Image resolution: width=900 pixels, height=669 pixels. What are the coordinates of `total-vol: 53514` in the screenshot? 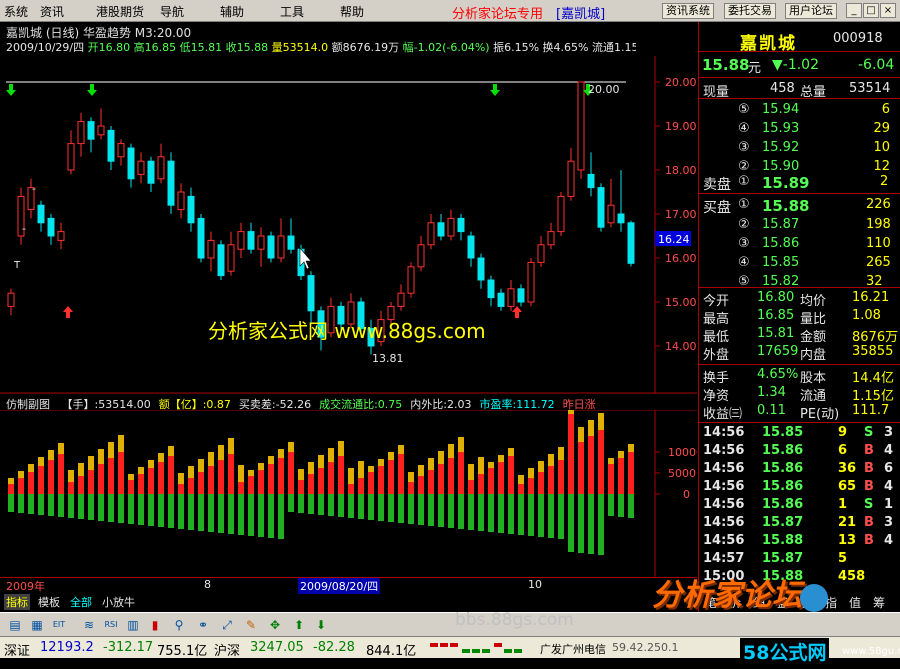 It's located at (870, 88).